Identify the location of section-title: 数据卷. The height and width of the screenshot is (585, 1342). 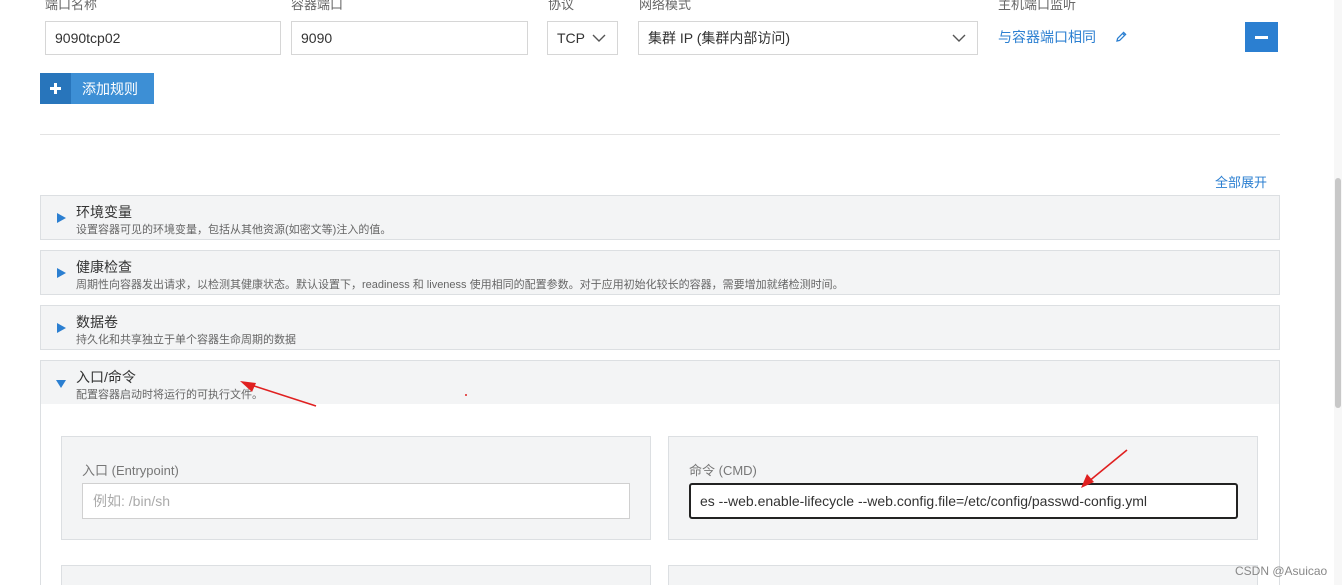
(97, 322).